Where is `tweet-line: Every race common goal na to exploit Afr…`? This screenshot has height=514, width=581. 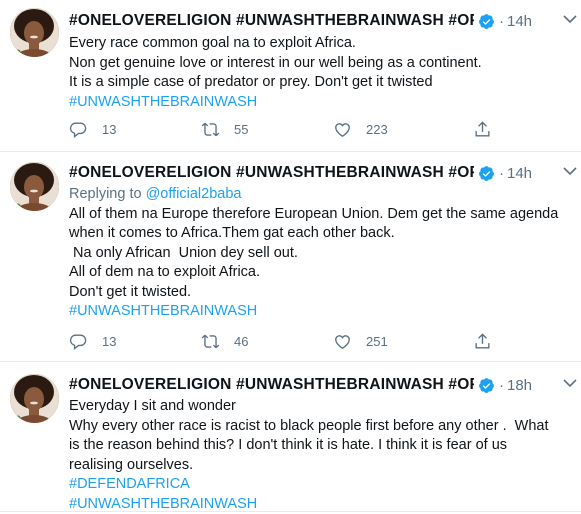 tweet-line: Every race common goal na to exploit Afr… is located at coordinates (212, 43).